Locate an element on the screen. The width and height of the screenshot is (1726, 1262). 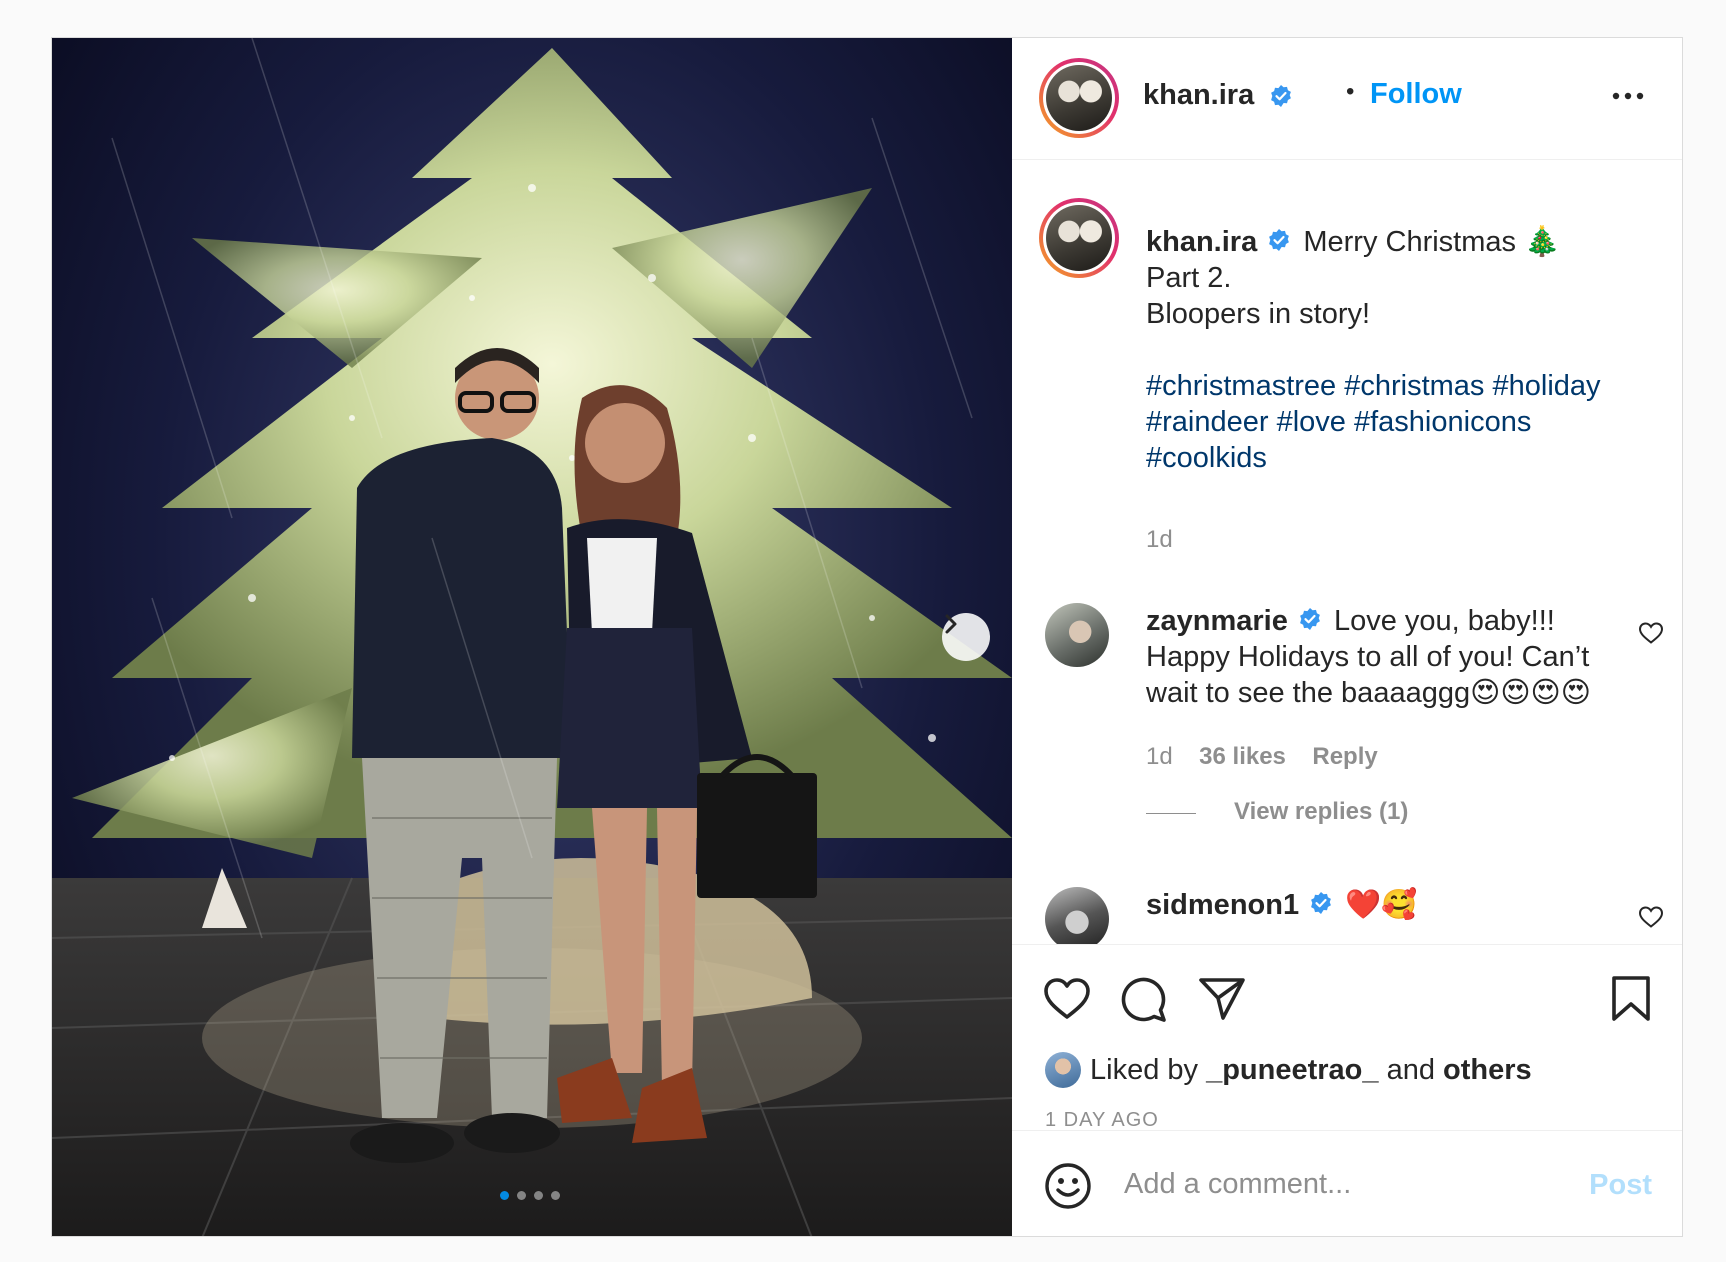
post-header: khan.ira • Follow is located at coordinates (1347, 99).